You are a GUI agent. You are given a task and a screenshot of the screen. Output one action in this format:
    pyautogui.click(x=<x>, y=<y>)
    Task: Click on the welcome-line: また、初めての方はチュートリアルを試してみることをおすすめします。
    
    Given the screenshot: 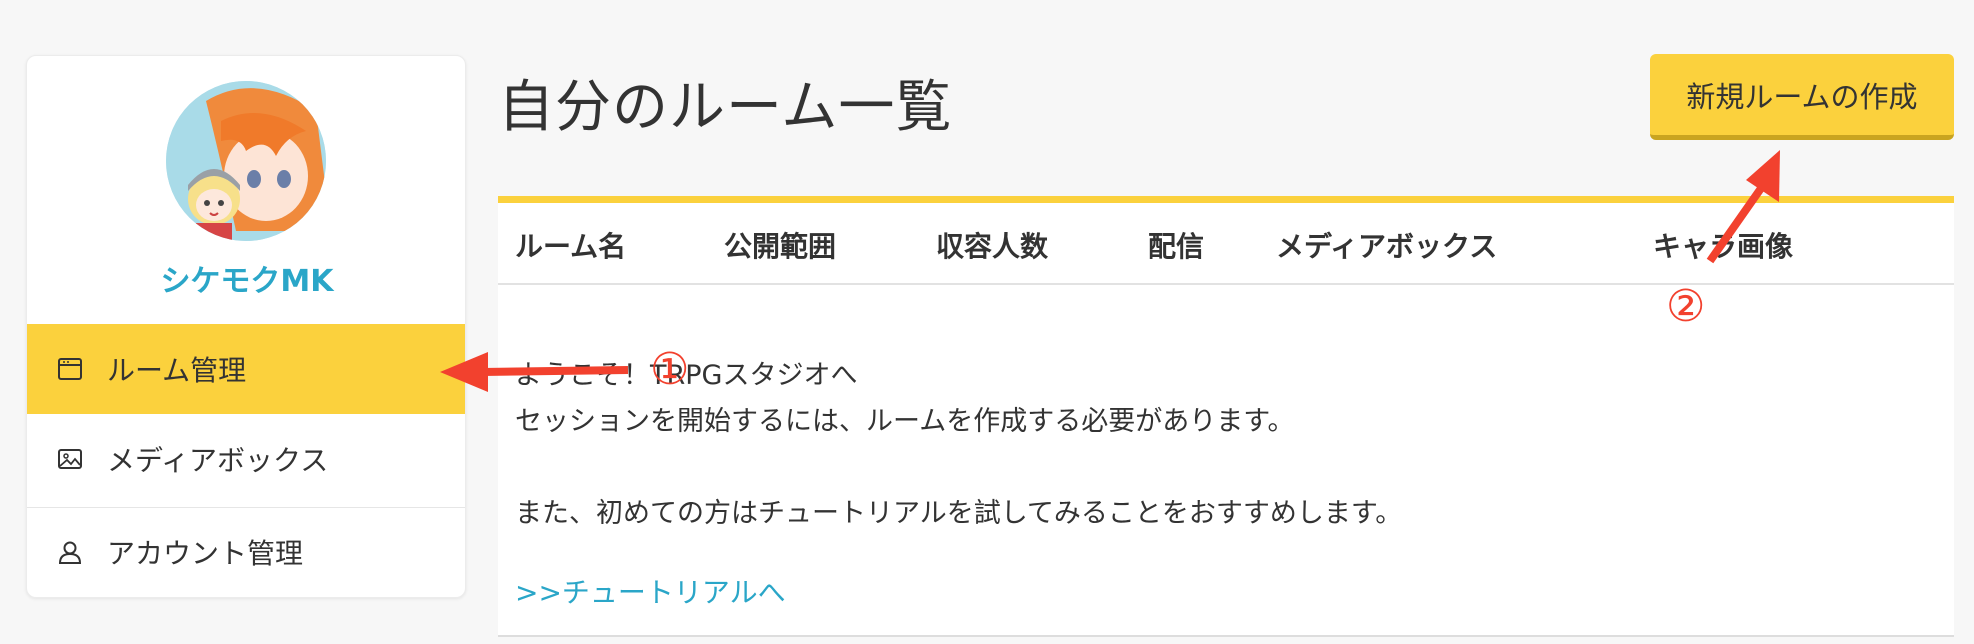 What is the action you would take?
    pyautogui.click(x=959, y=513)
    